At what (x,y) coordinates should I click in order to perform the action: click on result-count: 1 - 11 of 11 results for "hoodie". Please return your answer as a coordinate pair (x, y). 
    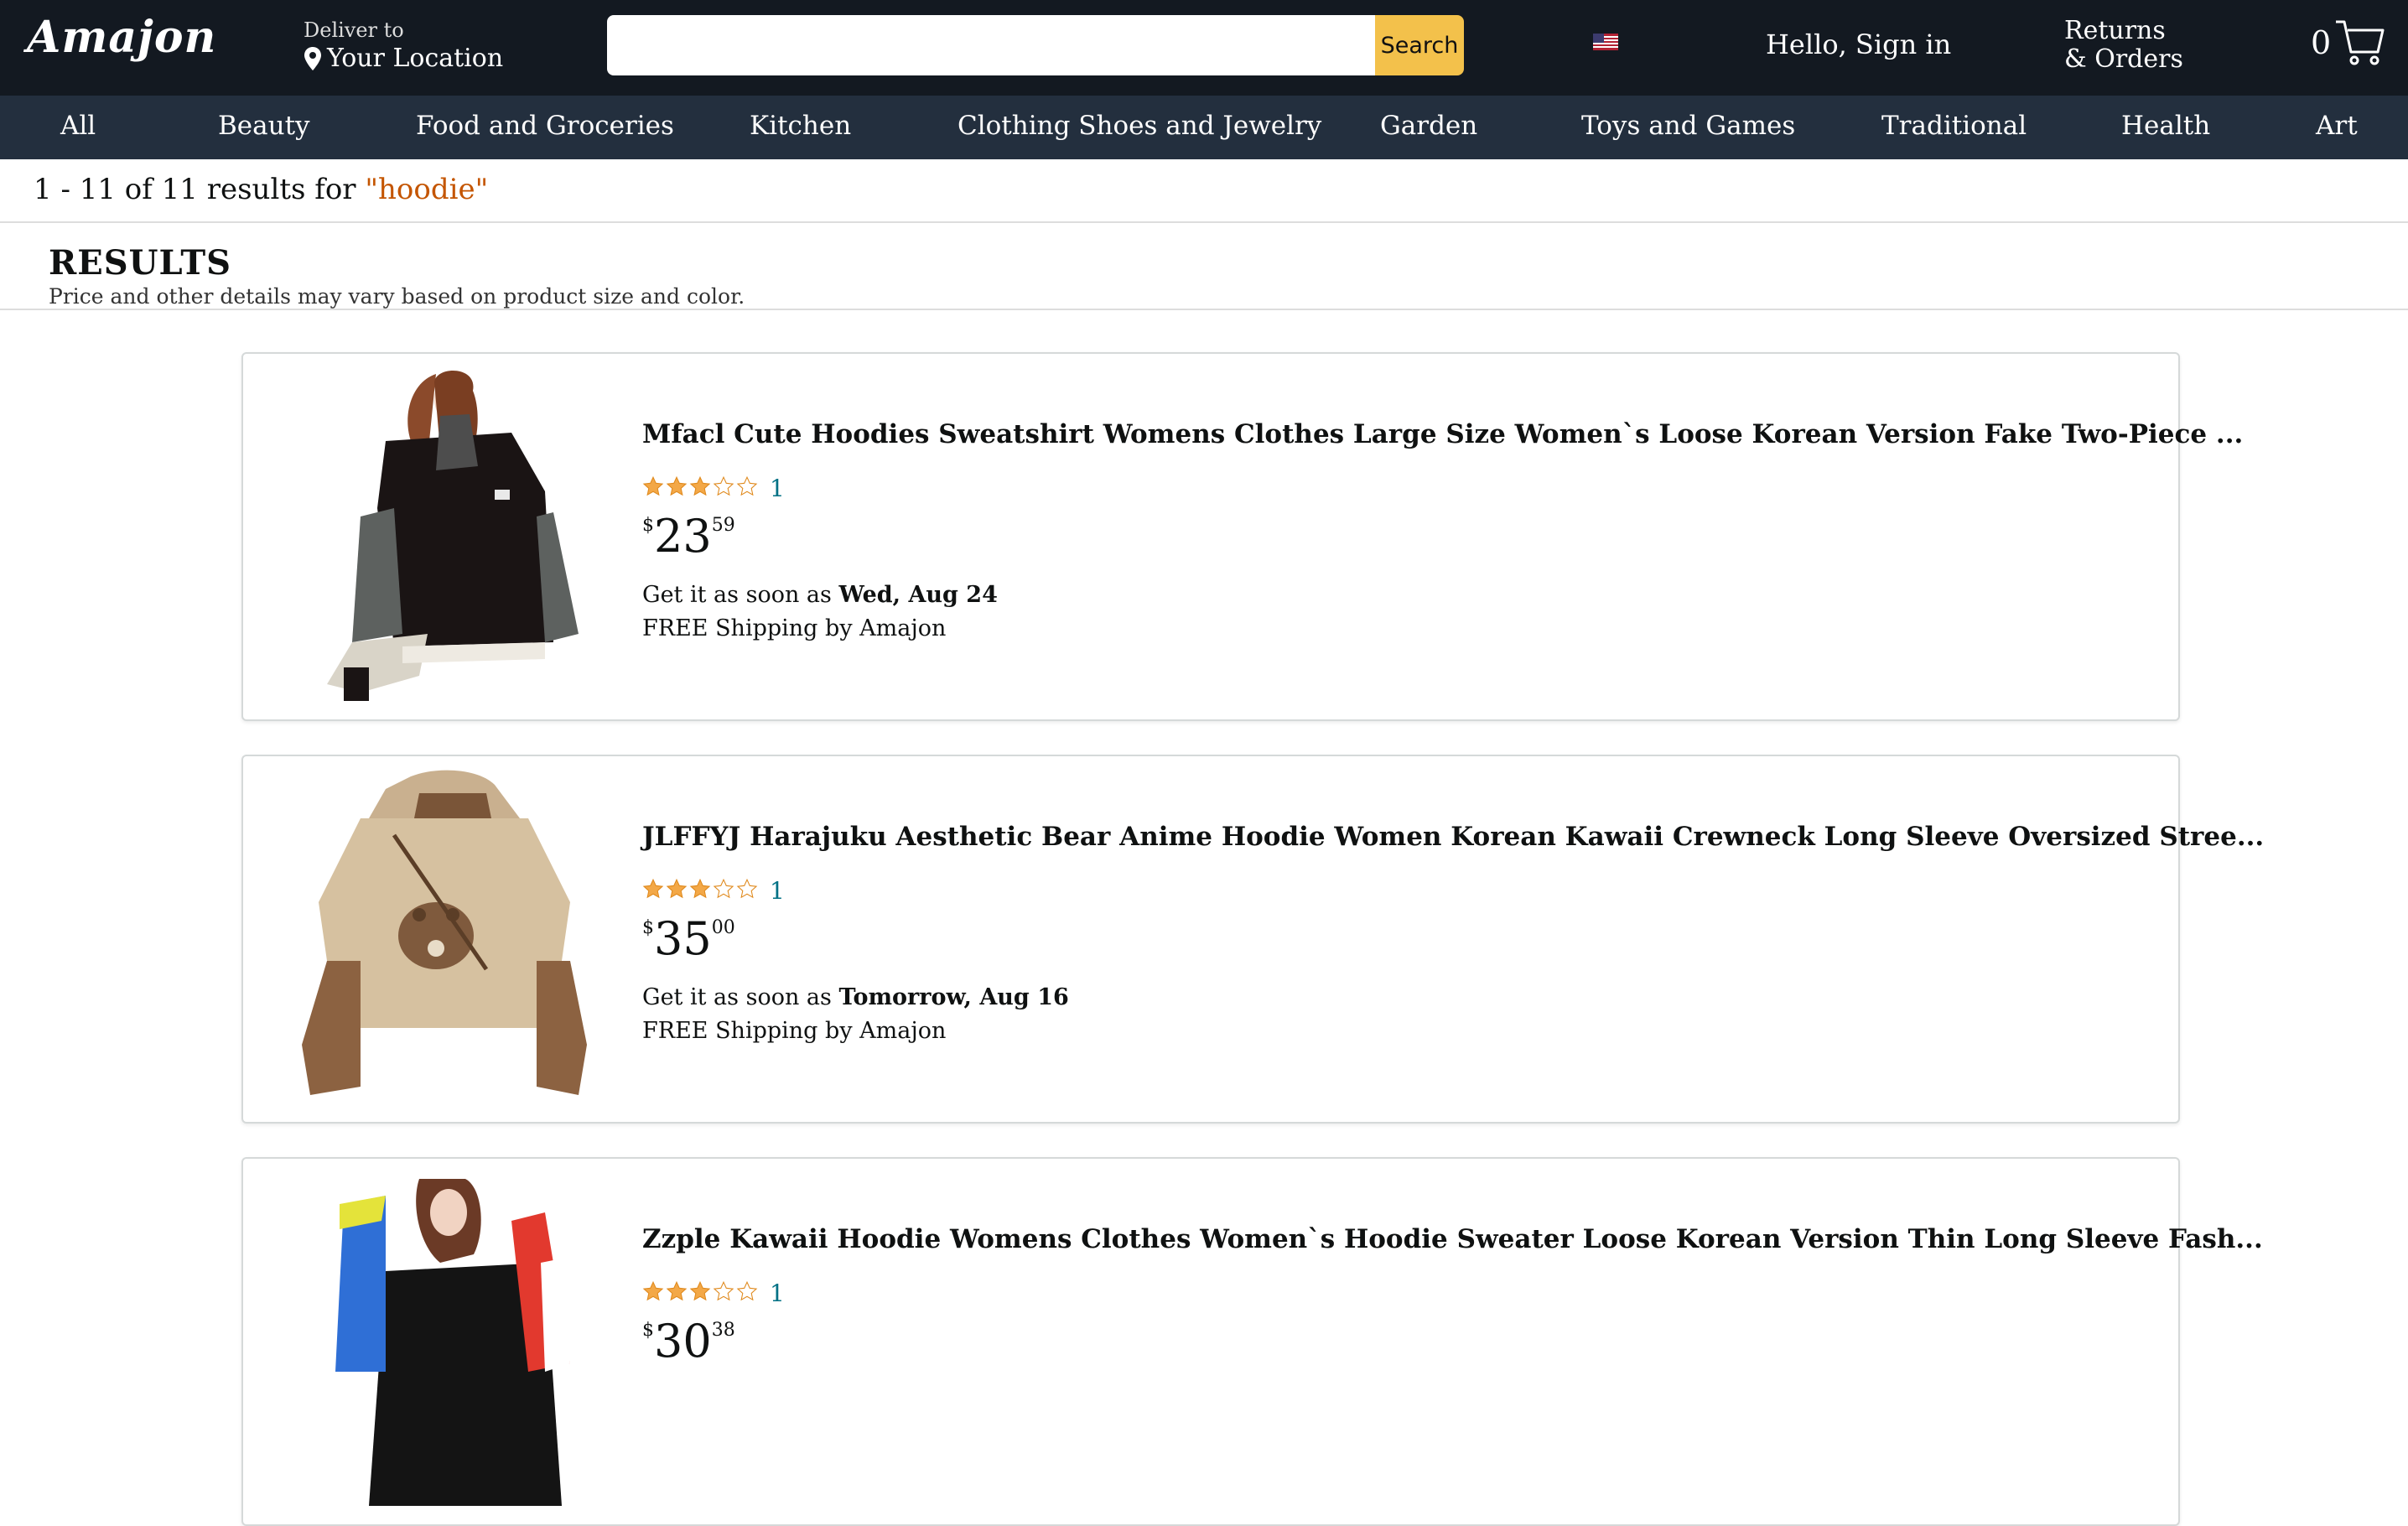
    Looking at the image, I should click on (261, 189).